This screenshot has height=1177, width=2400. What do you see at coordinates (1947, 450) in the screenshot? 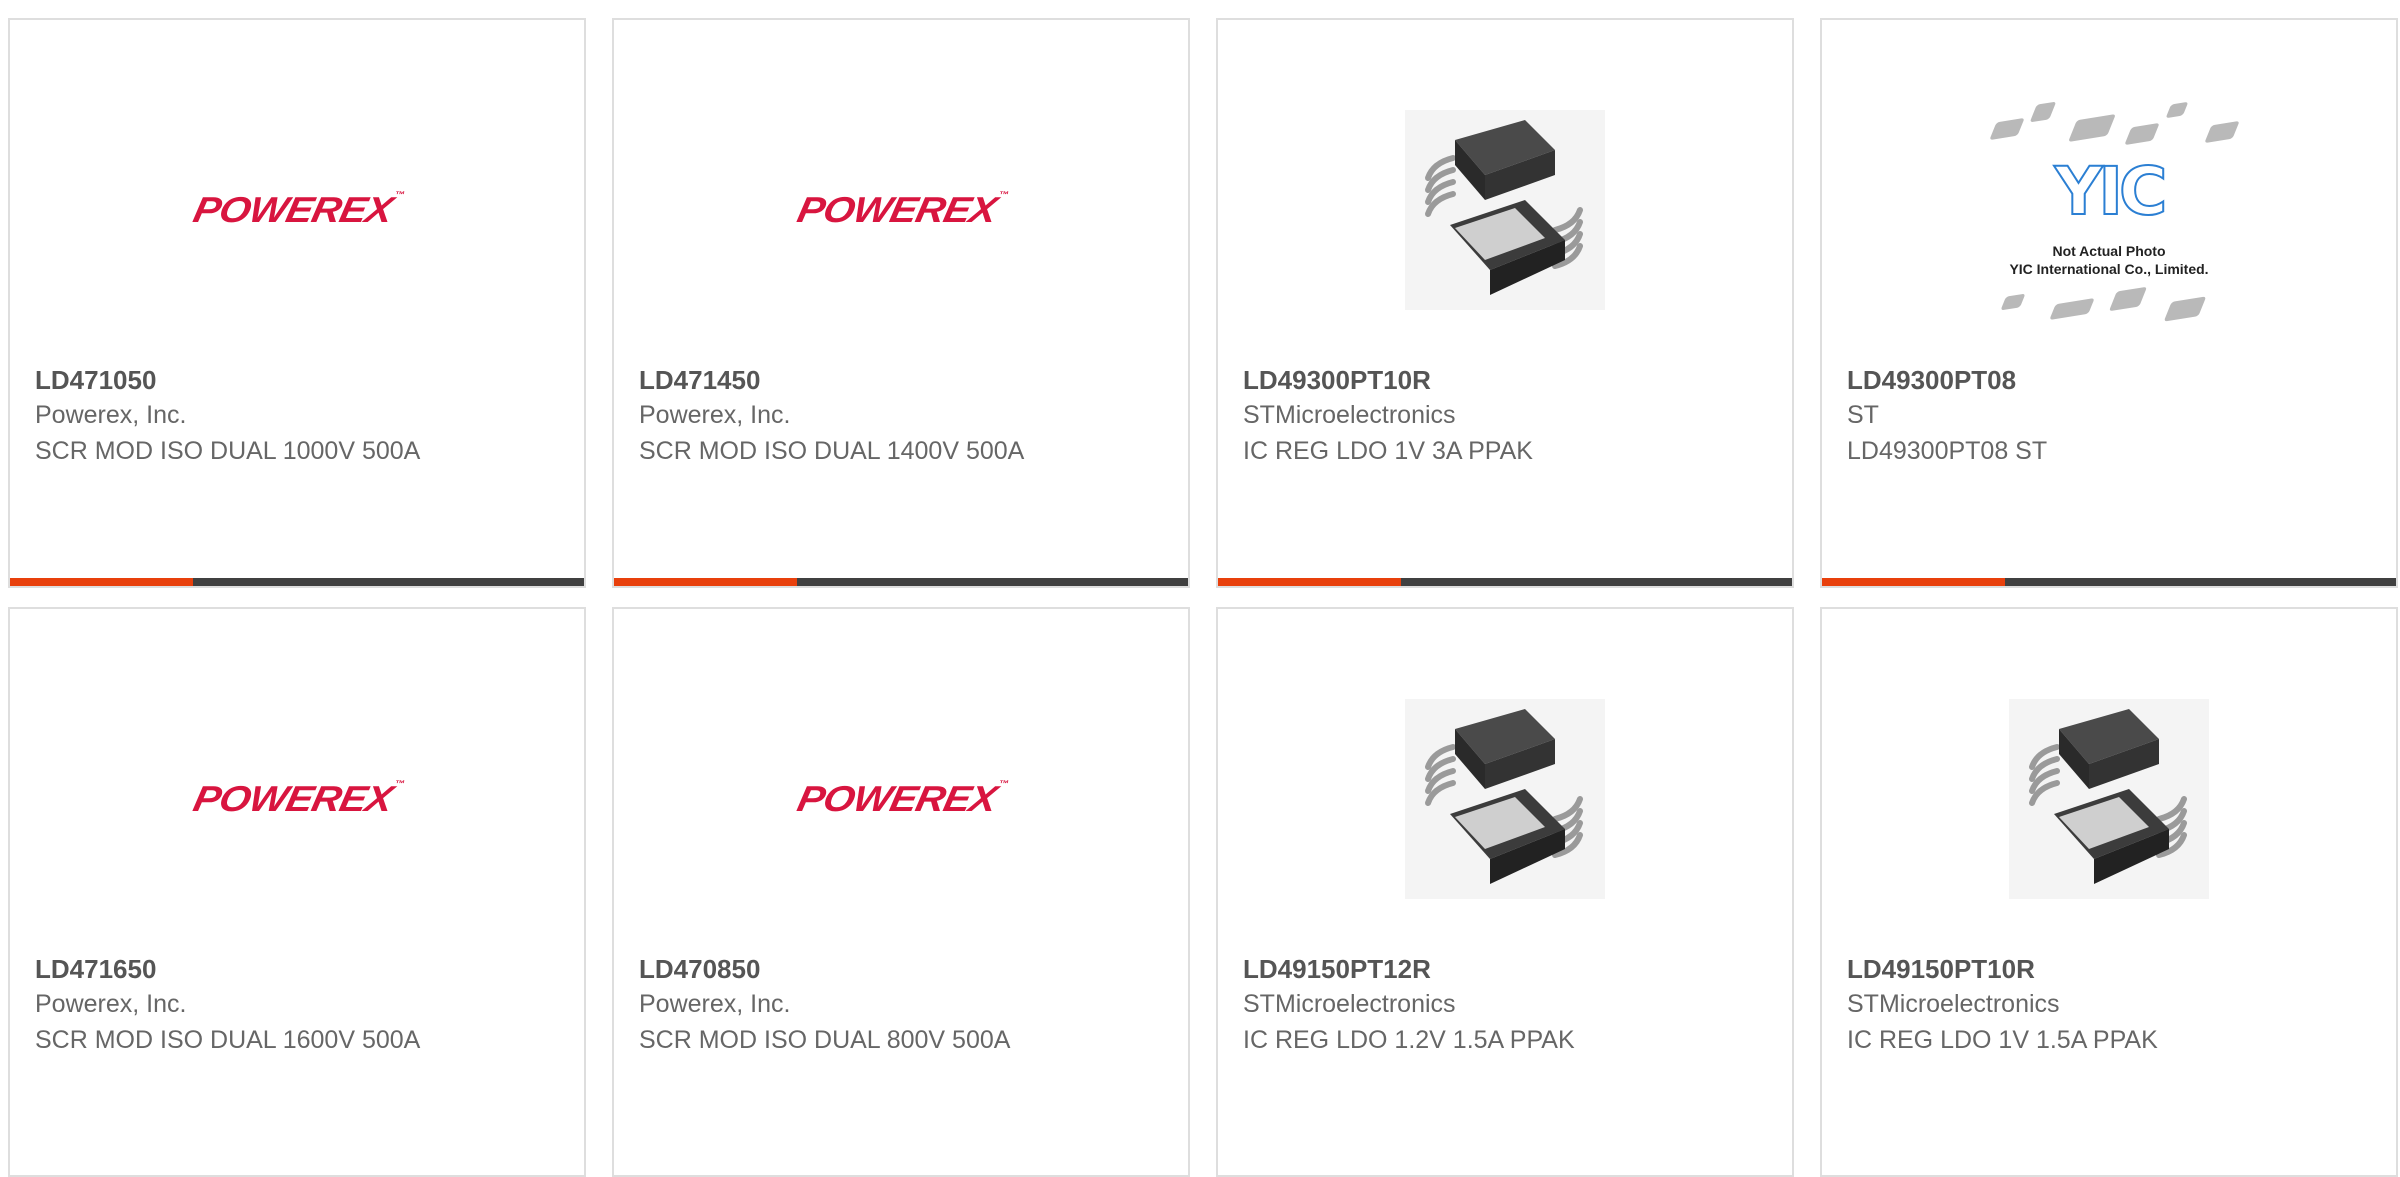
I see `description: LD49300PT08 ST` at bounding box center [1947, 450].